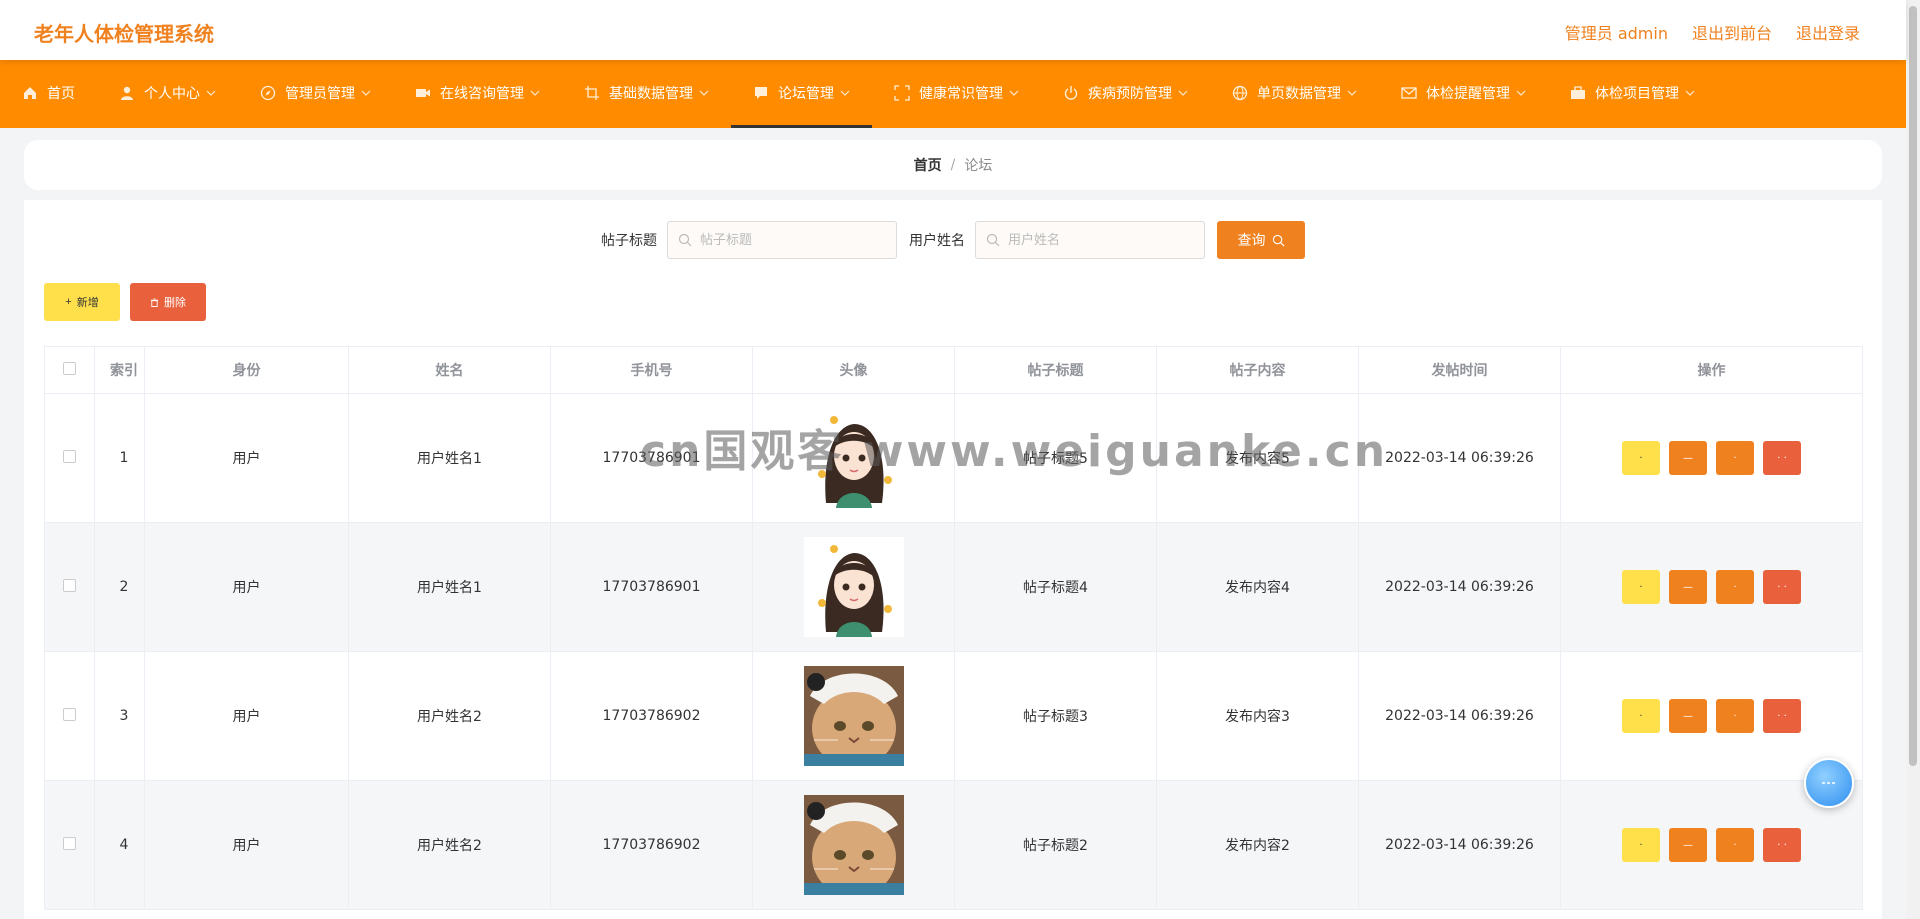  Describe the element at coordinates (651, 370) in the screenshot. I see `column-header: 手机号` at that location.